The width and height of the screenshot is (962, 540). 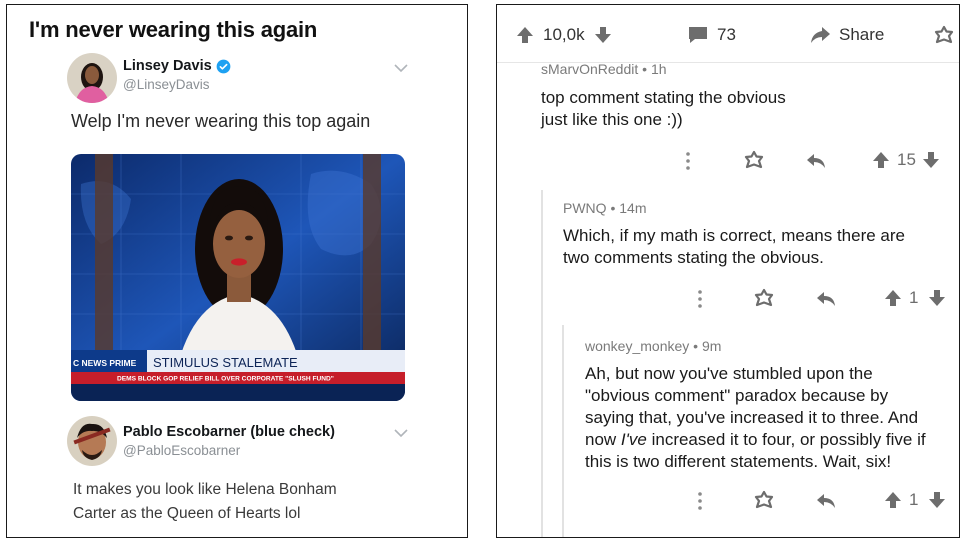 I want to click on share-arrow-icon, so click(x=820, y=35).